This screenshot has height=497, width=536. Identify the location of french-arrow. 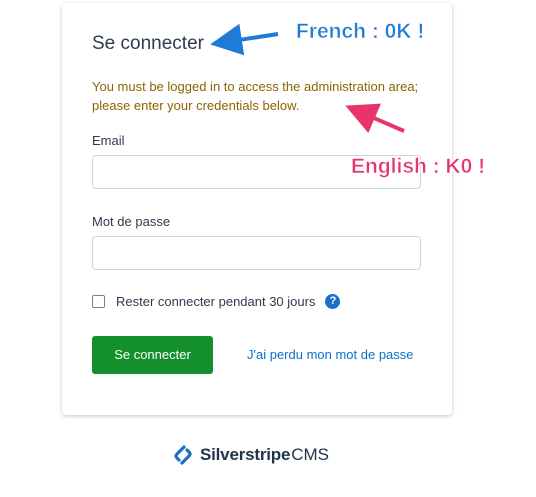
(244, 39).